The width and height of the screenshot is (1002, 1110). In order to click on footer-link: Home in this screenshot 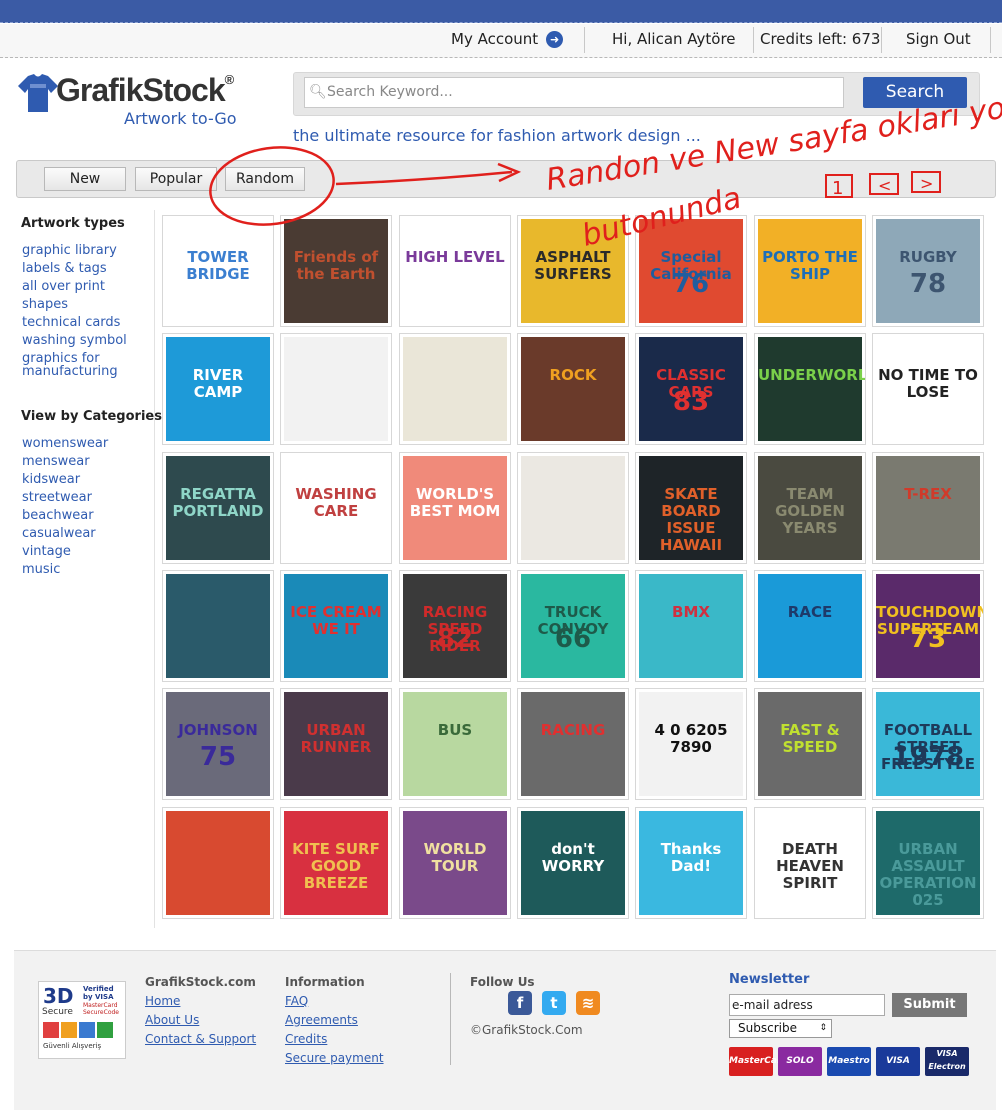, I will do `click(162, 1001)`.